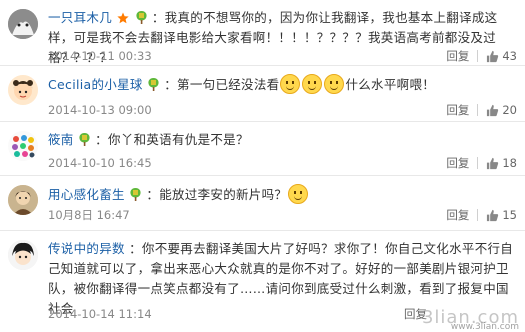 The image size is (525, 332). I want to click on comment-body: Cecilia的小星球 ：第一句已经没法看 什么水平啊喂！, so click(282, 84).